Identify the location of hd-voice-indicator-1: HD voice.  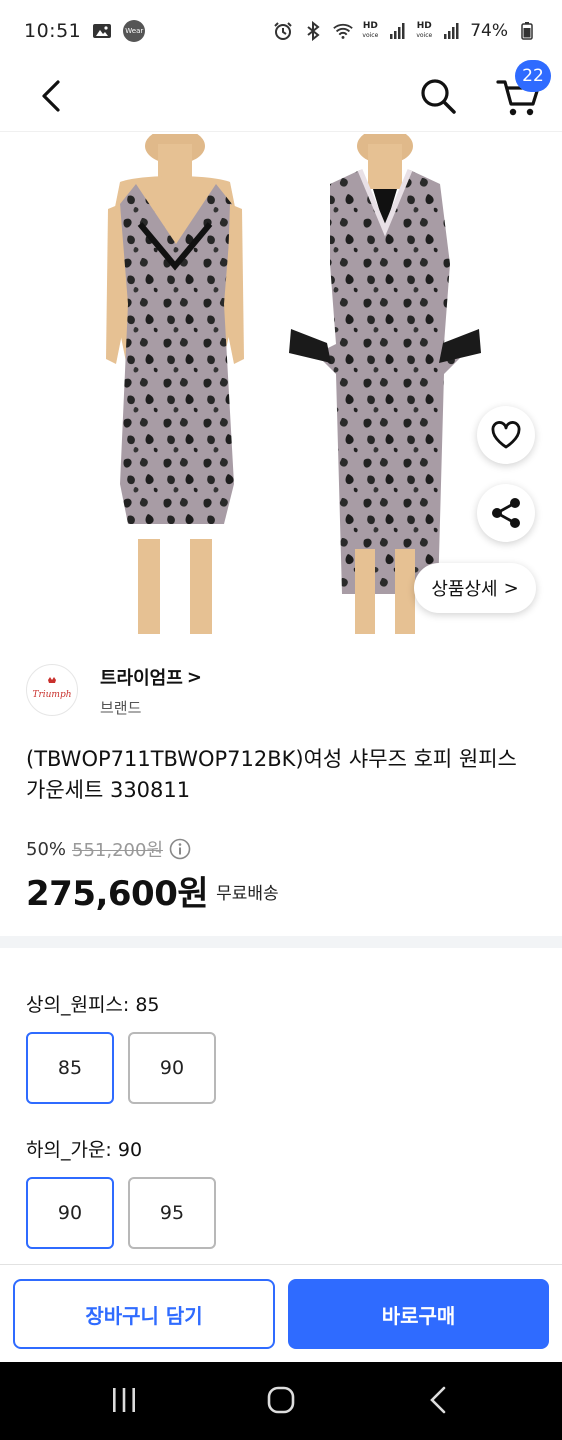
(370, 30).